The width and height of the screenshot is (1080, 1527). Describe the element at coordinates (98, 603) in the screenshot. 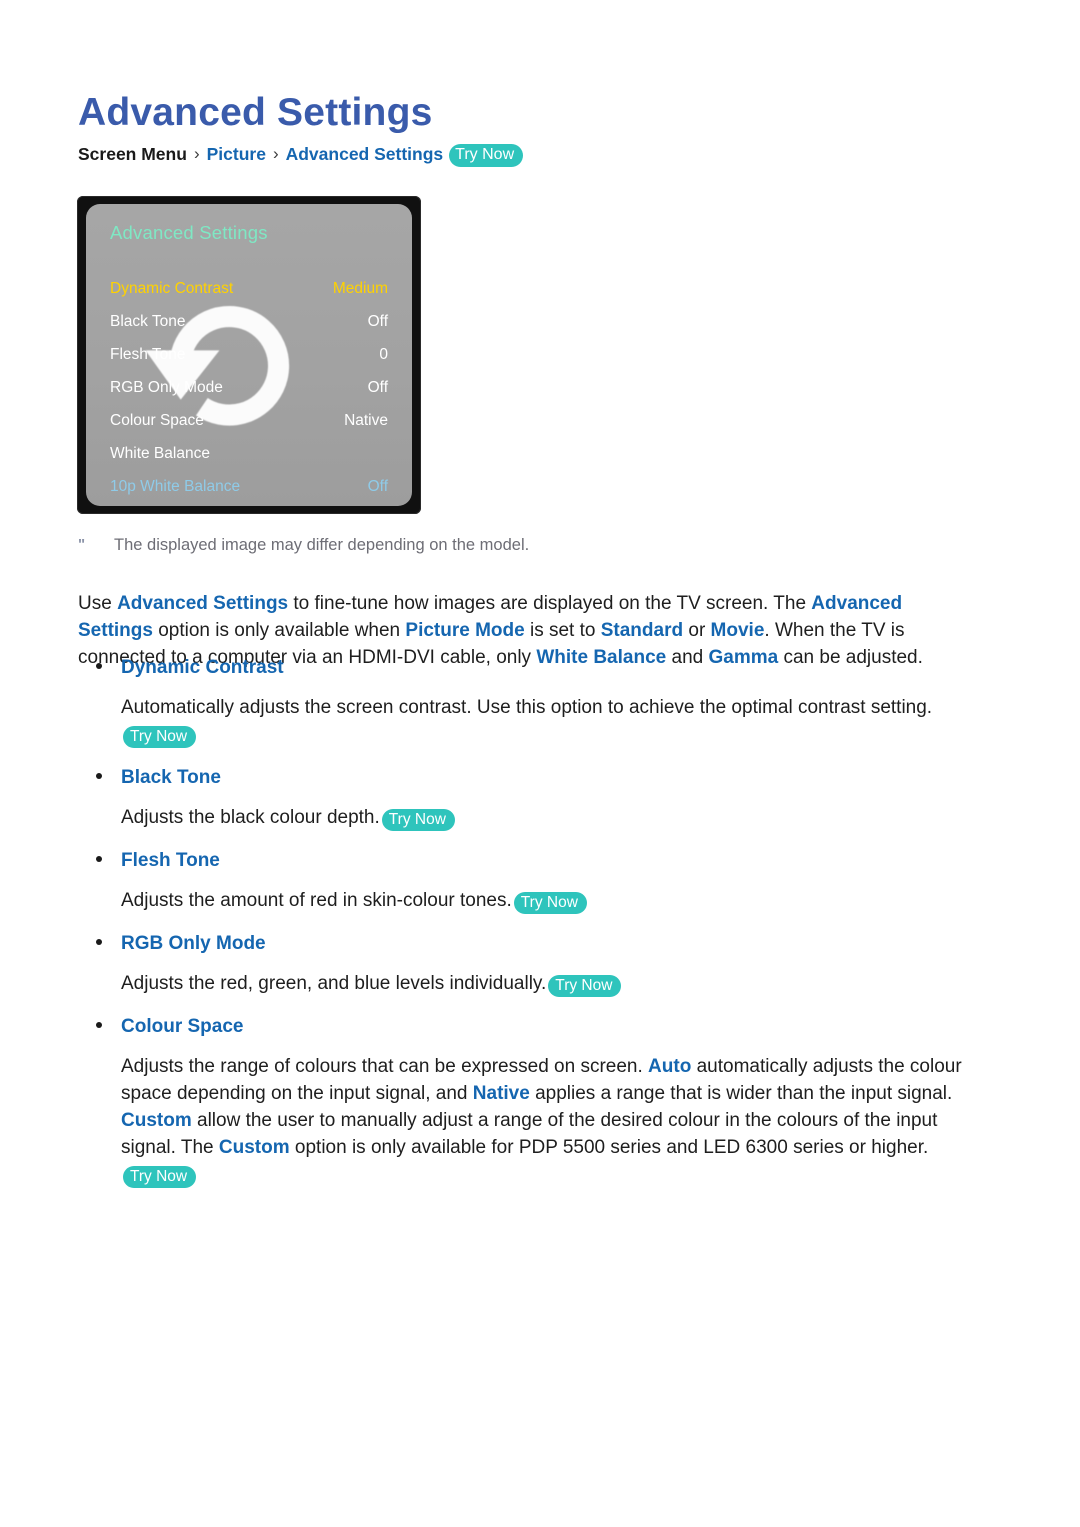

I see `intro-text: Use` at that location.